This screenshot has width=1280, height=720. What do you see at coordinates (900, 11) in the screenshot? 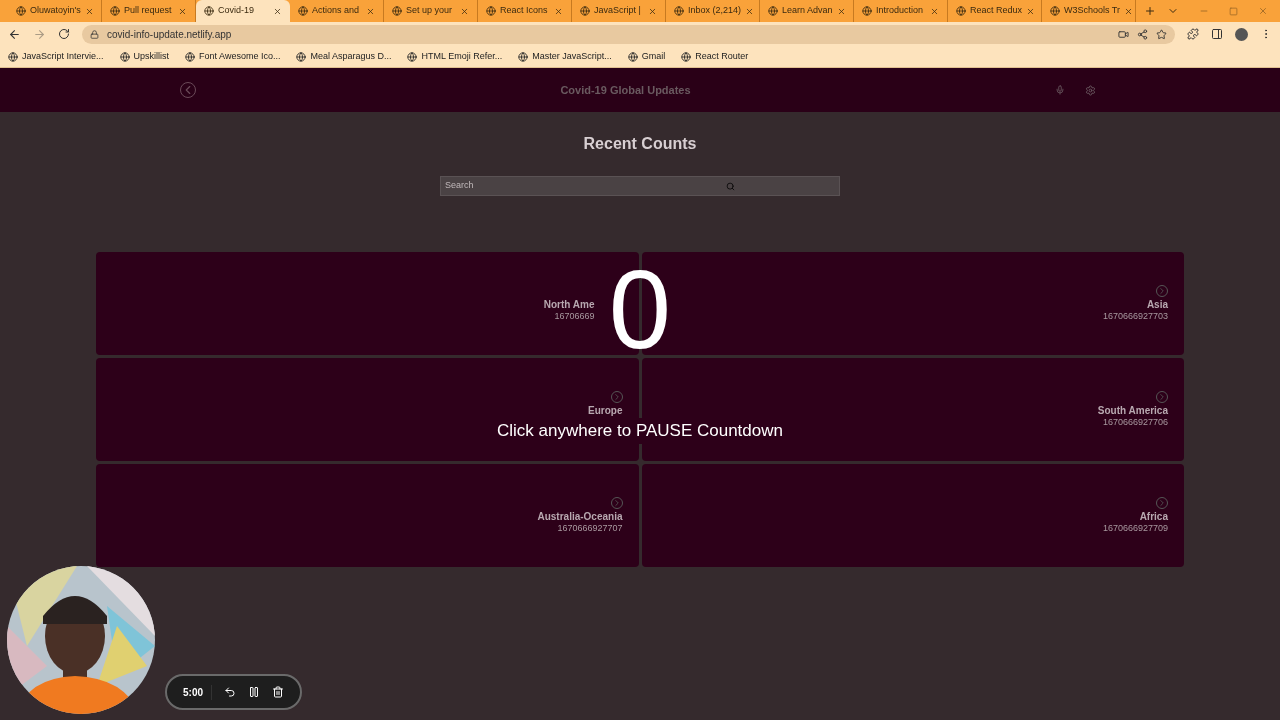
I see `tab-title: Introduction` at bounding box center [900, 11].